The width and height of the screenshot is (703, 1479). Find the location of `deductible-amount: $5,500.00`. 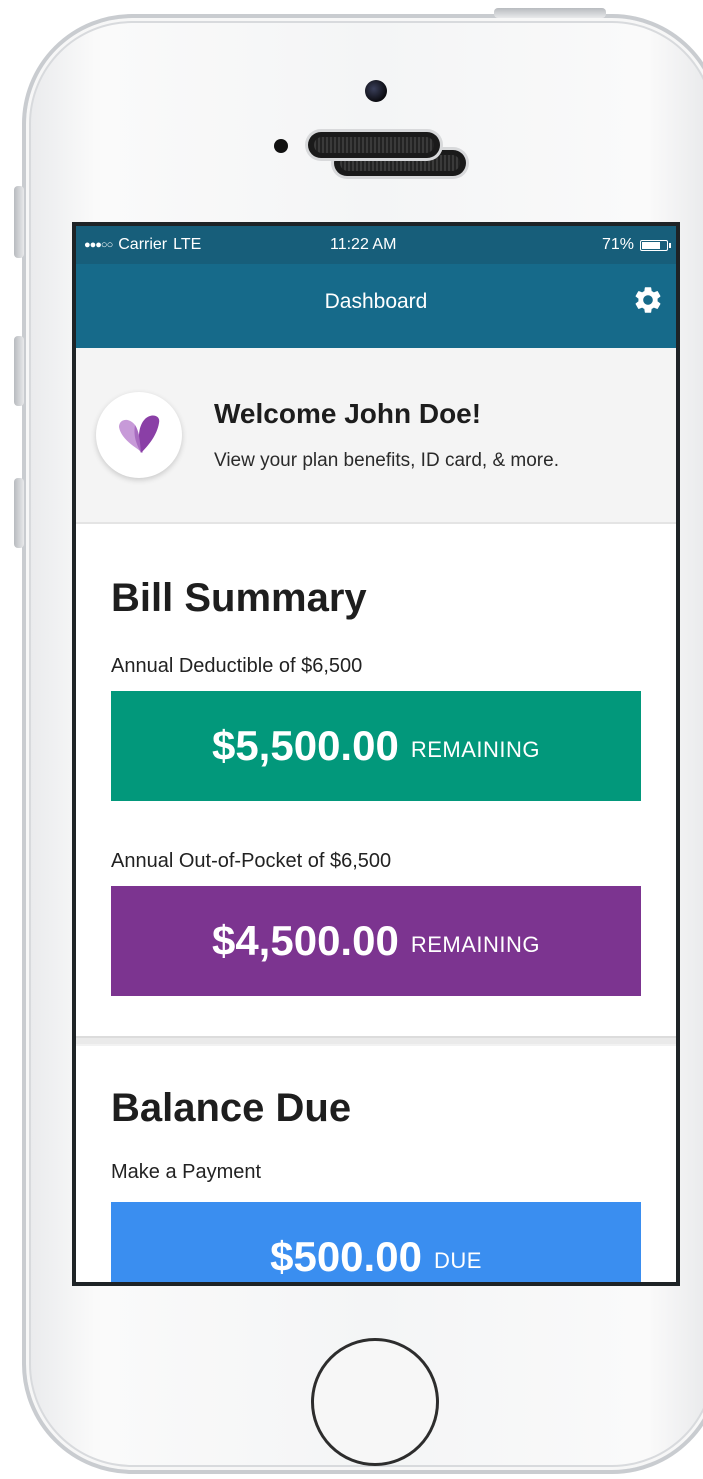

deductible-amount: $5,500.00 is located at coordinates (305, 745).